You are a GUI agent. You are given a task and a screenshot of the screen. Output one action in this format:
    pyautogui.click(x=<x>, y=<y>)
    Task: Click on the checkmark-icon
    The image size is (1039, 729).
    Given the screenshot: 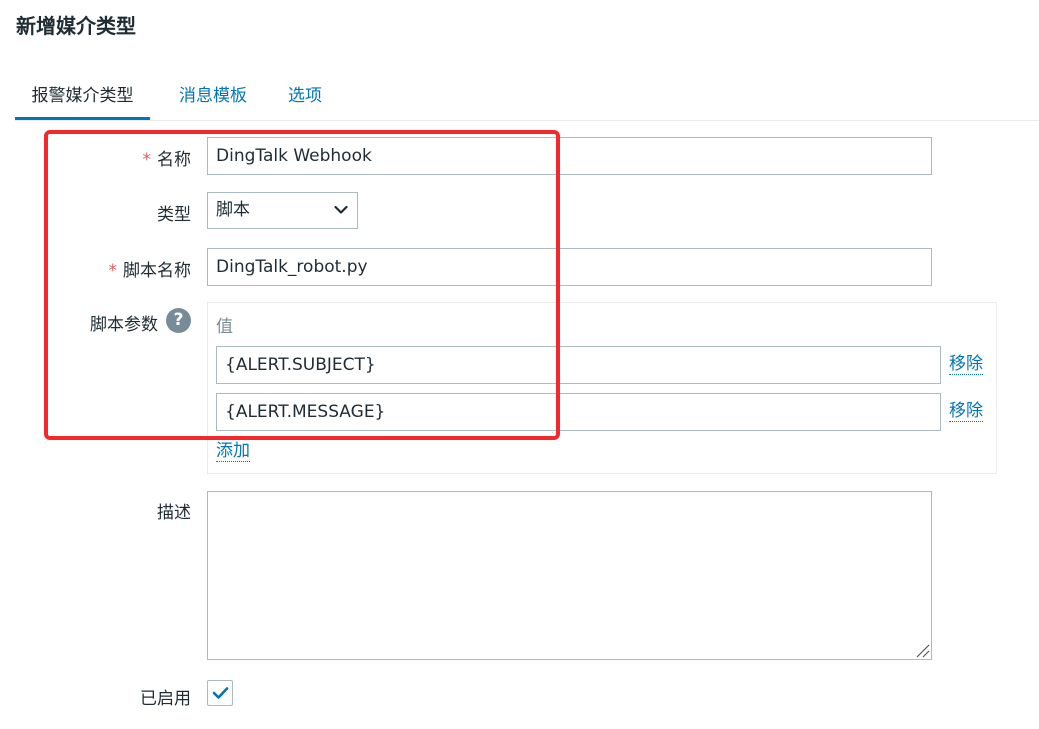 What is the action you would take?
    pyautogui.click(x=220, y=693)
    